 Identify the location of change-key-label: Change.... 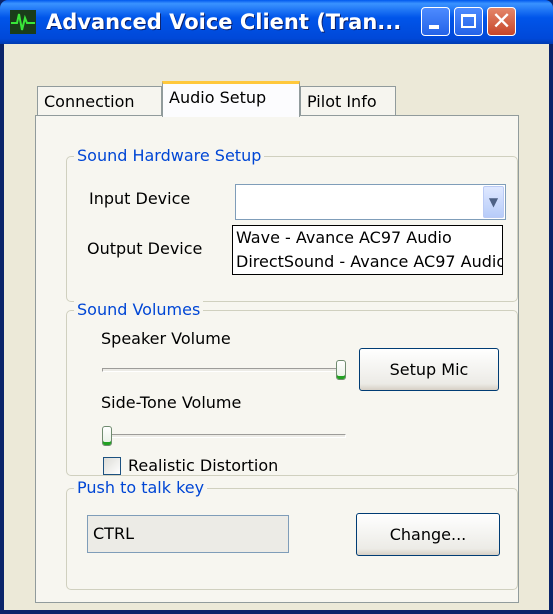
(428, 534).